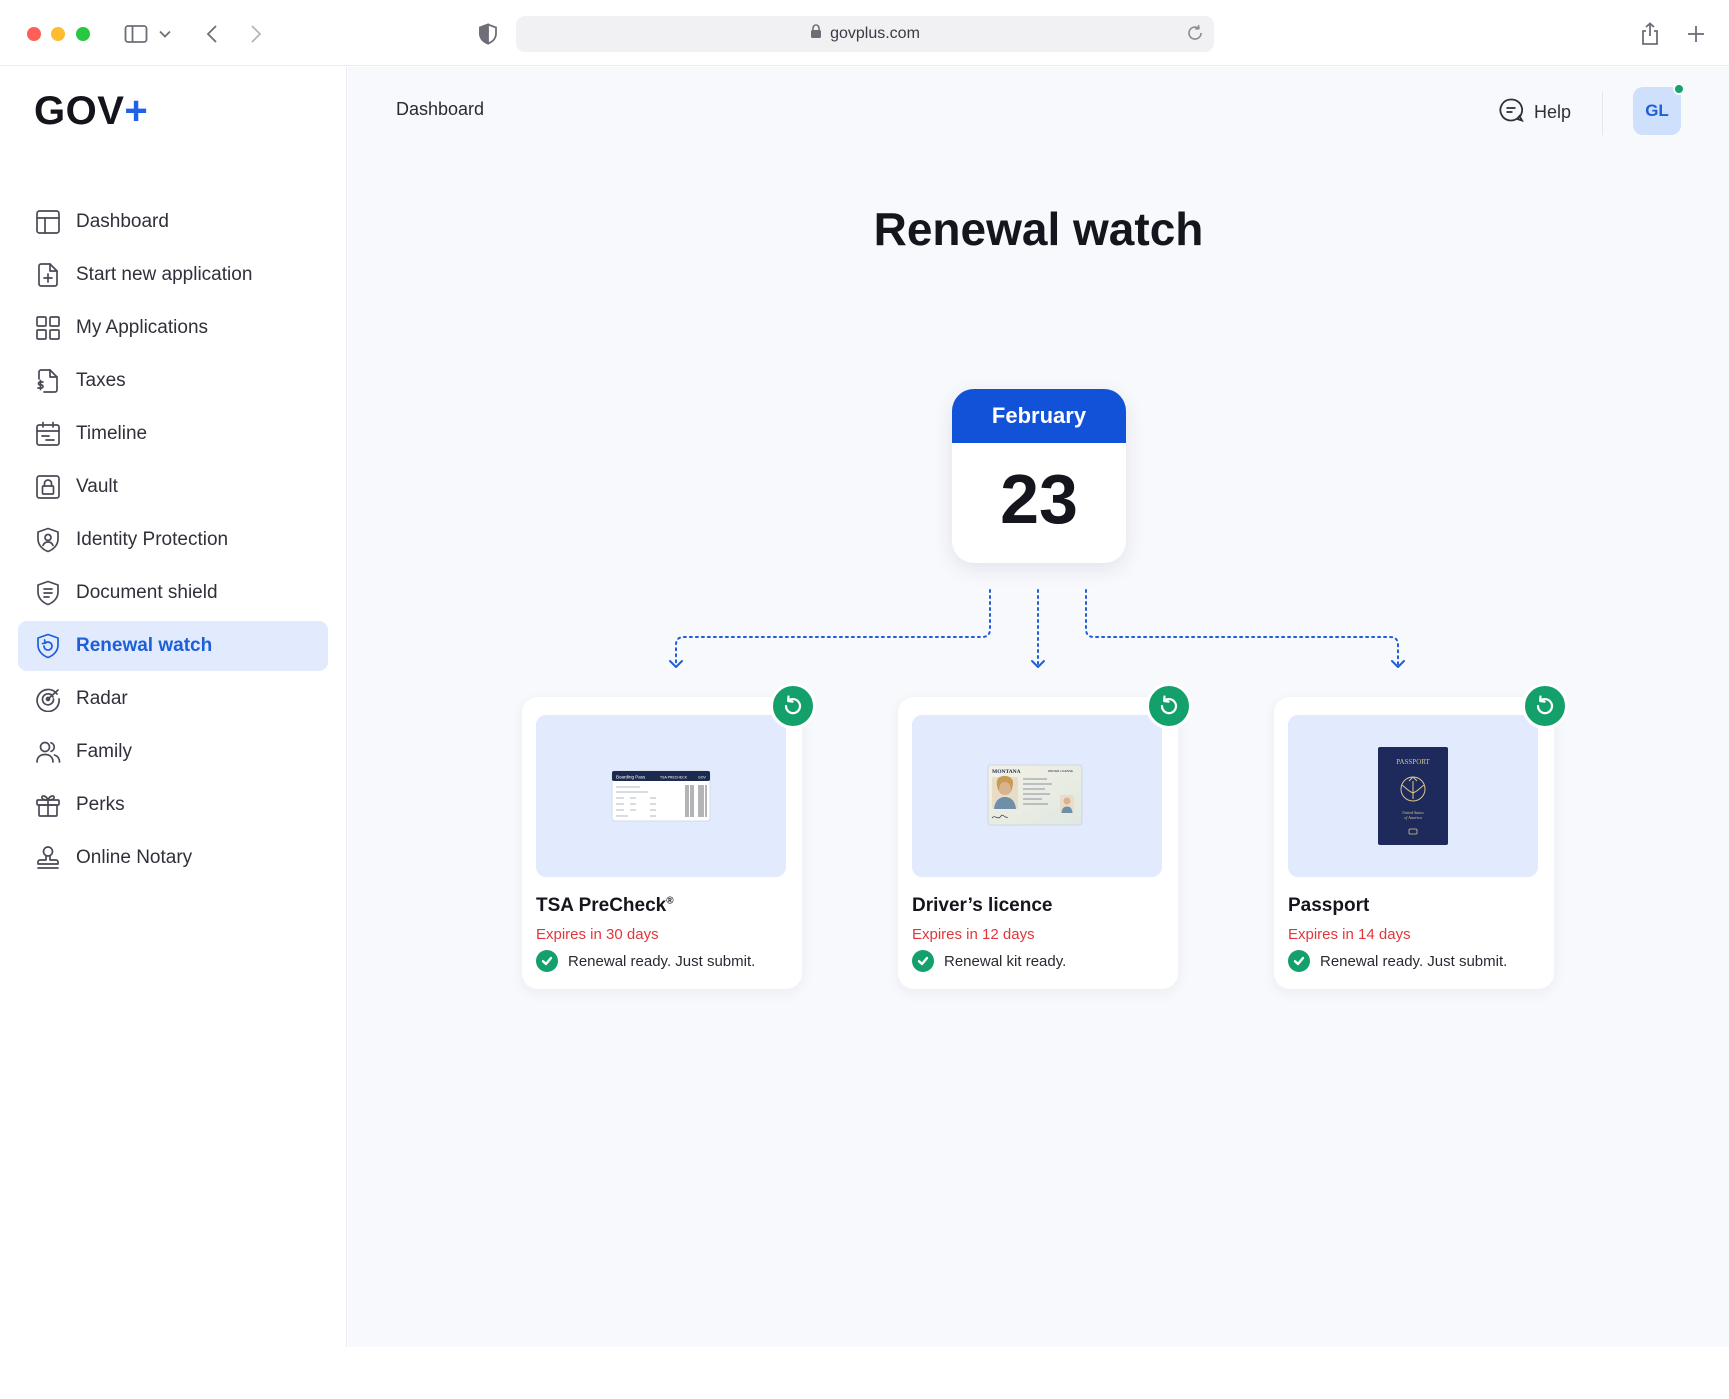 Image resolution: width=1729 pixels, height=1399 pixels. What do you see at coordinates (173, 381) in the screenshot?
I see `sidebar-item-taxes: Taxes` at bounding box center [173, 381].